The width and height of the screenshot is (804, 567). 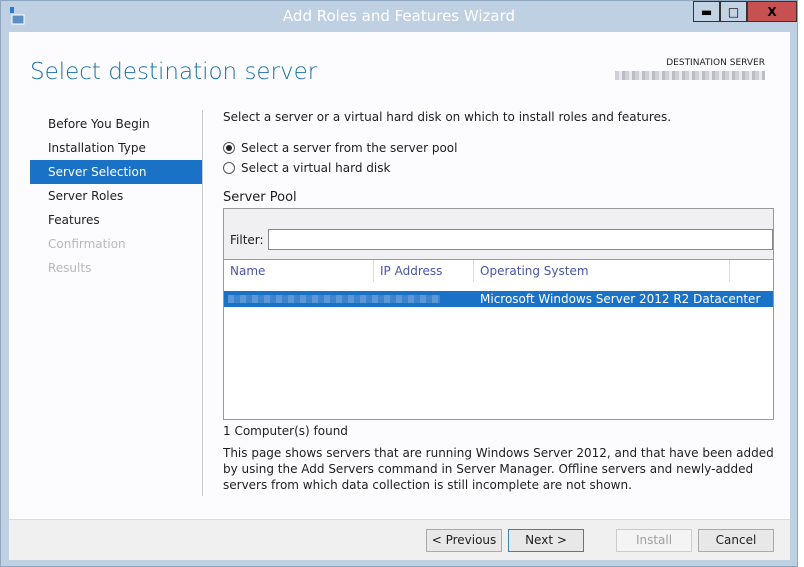 What do you see at coordinates (299, 271) in the screenshot?
I see `column-name: Name` at bounding box center [299, 271].